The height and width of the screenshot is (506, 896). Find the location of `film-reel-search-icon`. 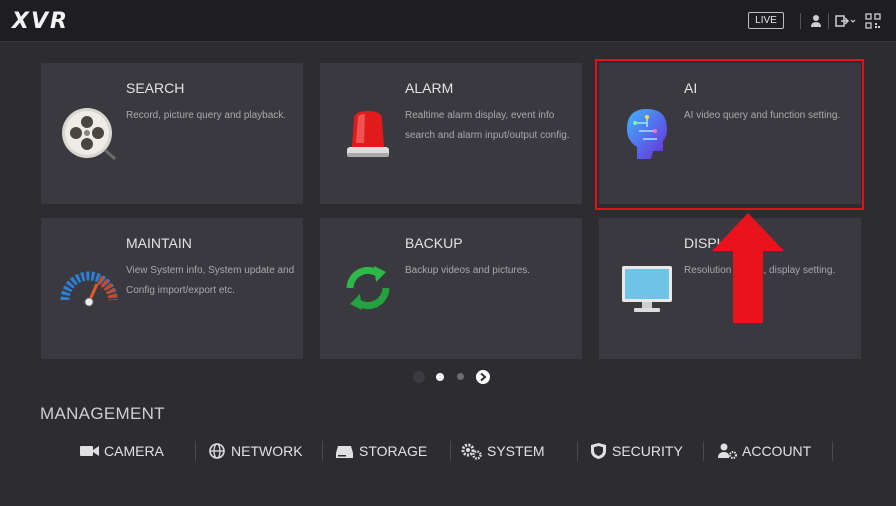

film-reel-search-icon is located at coordinates (89, 134).